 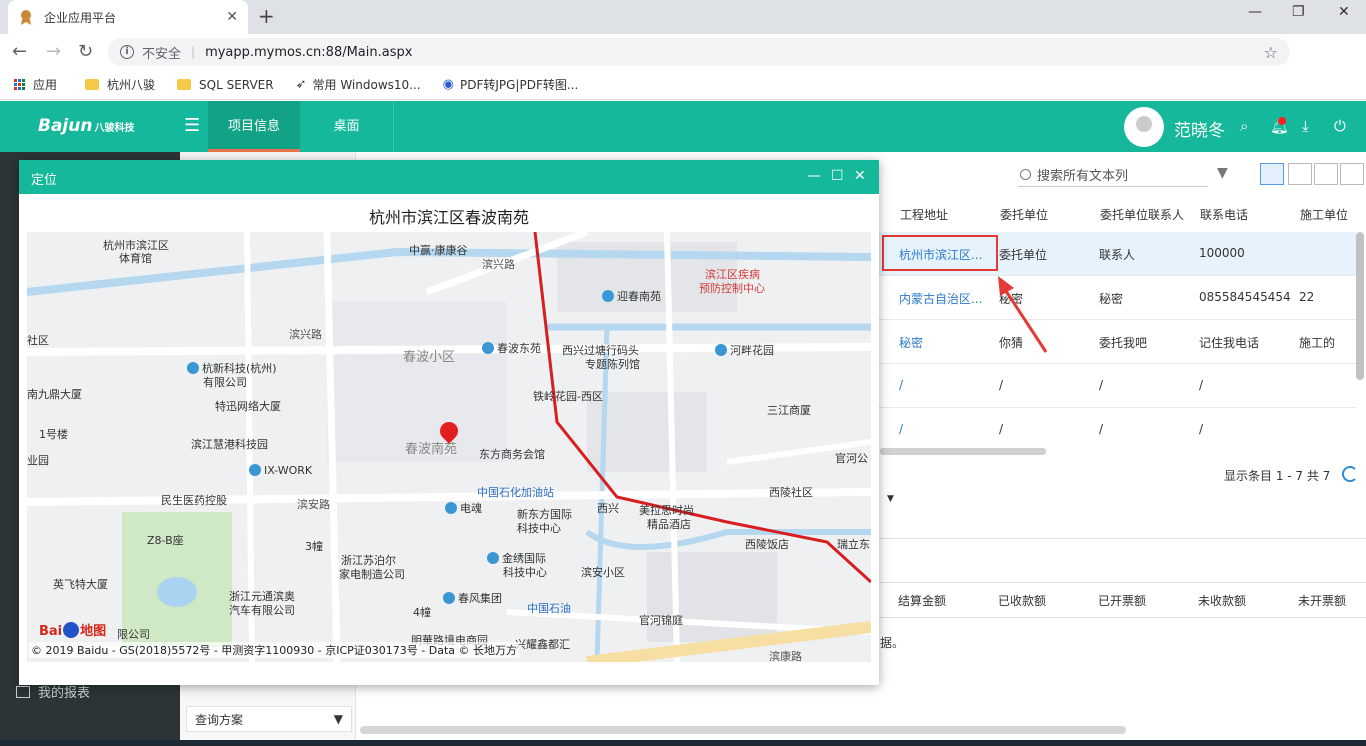 What do you see at coordinates (347, 126) in the screenshot?
I see `tab-desktop: 桌面` at bounding box center [347, 126].